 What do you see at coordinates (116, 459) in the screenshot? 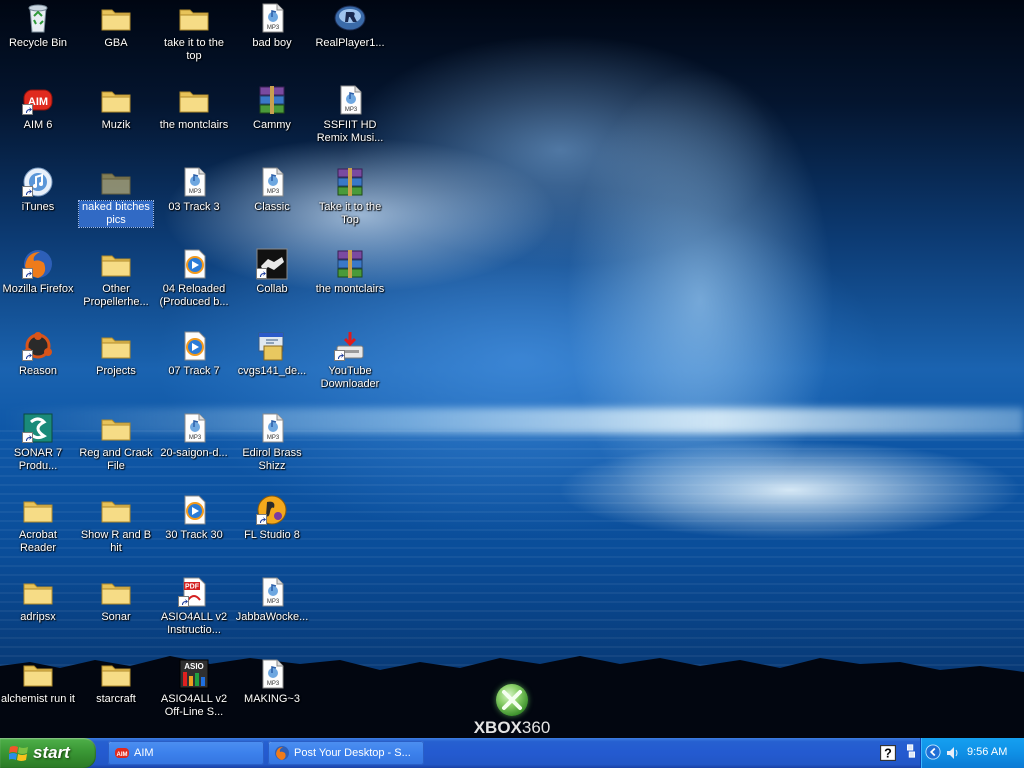
I see `desktop-icon-label: Reg and Crack File` at bounding box center [116, 459].